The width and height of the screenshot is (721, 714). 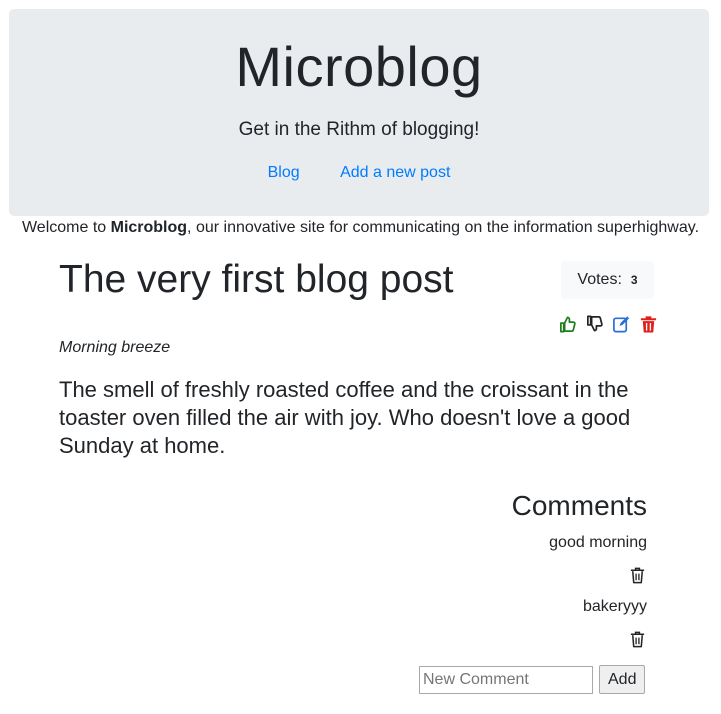 I want to click on site-tagline: Get in the Rithm of blogging!, so click(x=359, y=129).